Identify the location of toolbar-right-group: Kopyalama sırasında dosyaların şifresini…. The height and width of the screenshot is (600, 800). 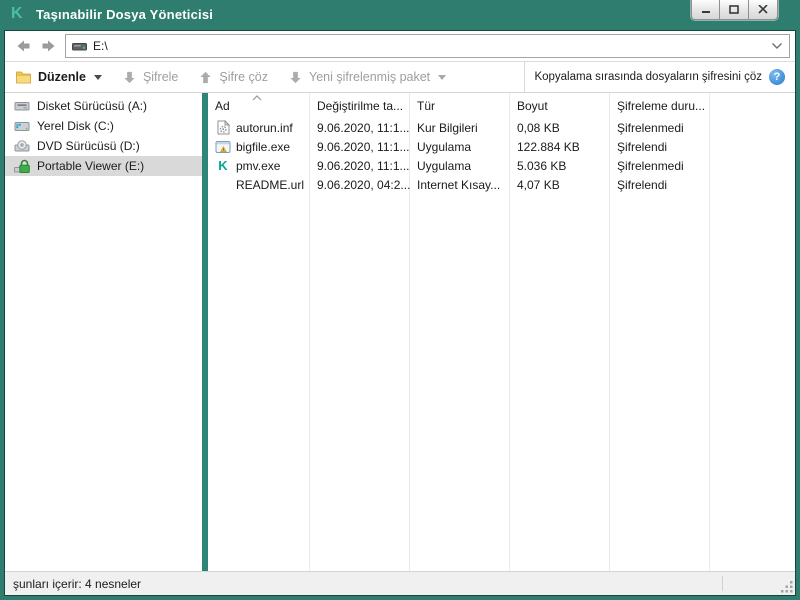
(659, 77).